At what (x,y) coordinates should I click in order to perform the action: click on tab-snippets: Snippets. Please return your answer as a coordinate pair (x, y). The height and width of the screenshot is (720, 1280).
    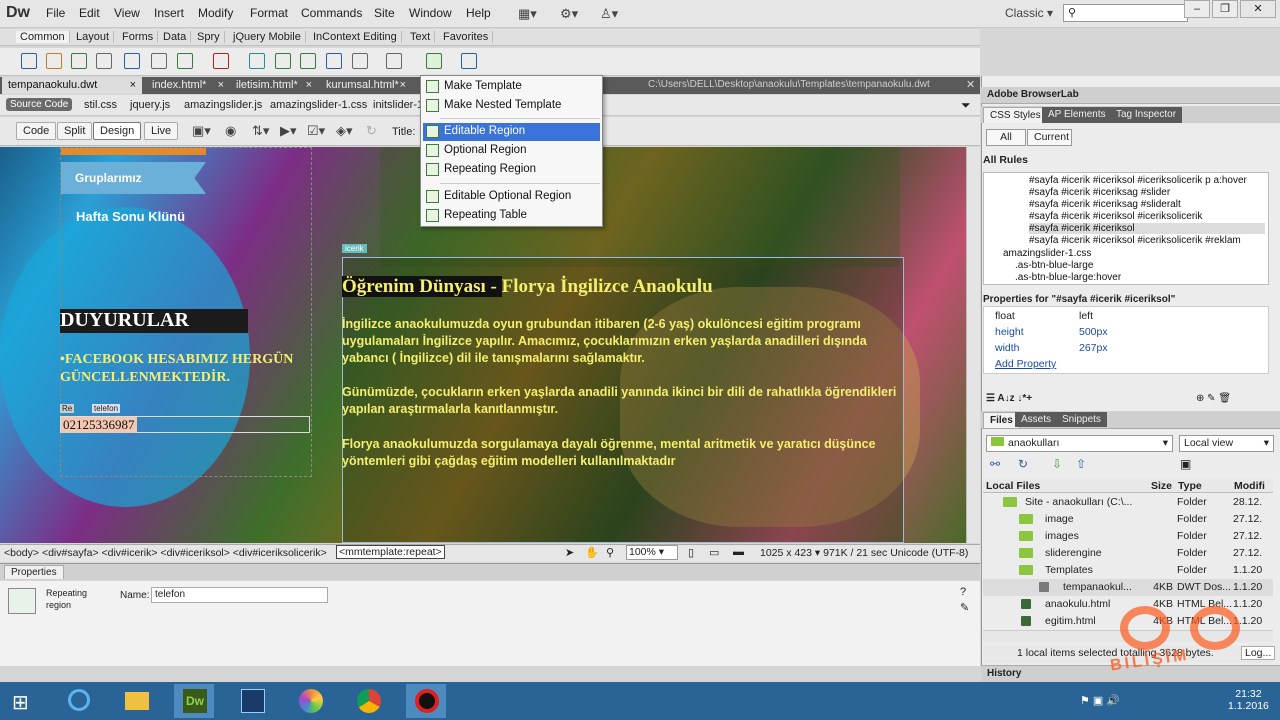
    Looking at the image, I should click on (1081, 419).